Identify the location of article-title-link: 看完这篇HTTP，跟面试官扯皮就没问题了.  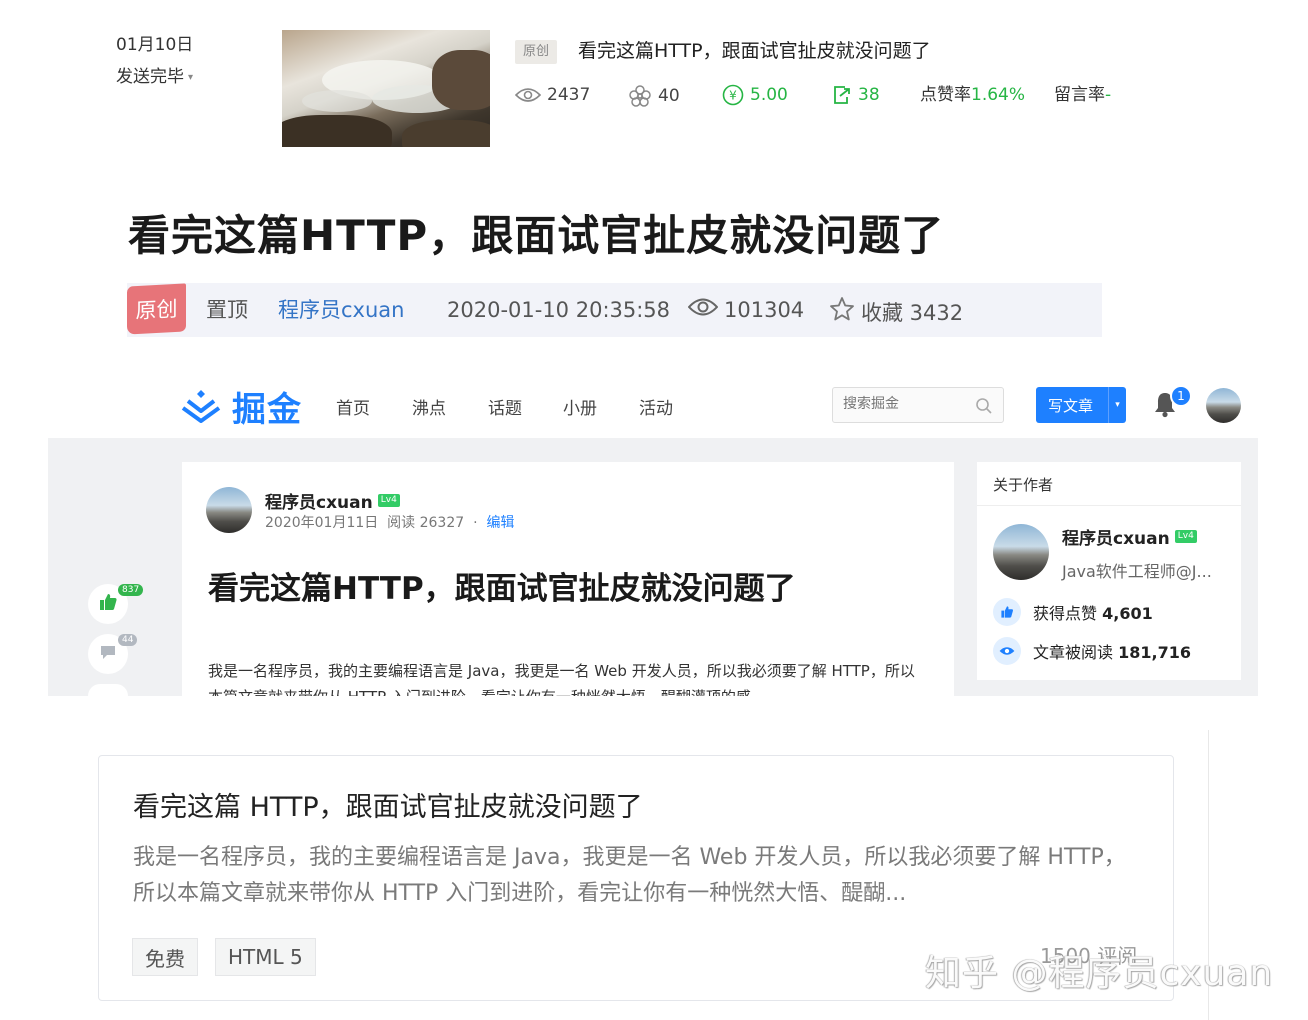
(754, 51).